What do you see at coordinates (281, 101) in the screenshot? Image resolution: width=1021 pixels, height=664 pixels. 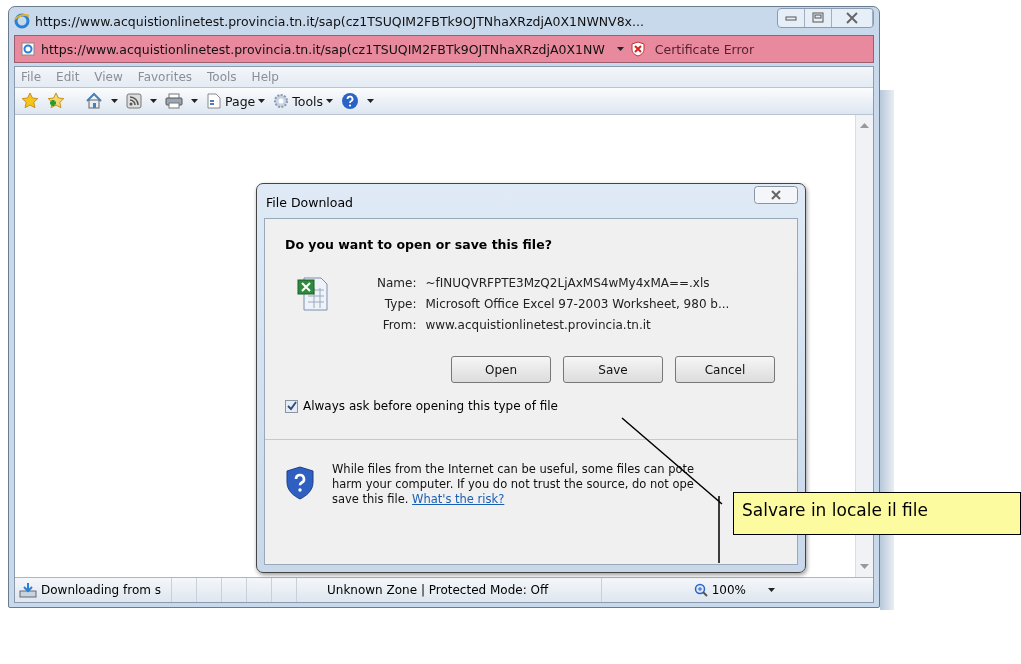 I see `gear-icon` at bounding box center [281, 101].